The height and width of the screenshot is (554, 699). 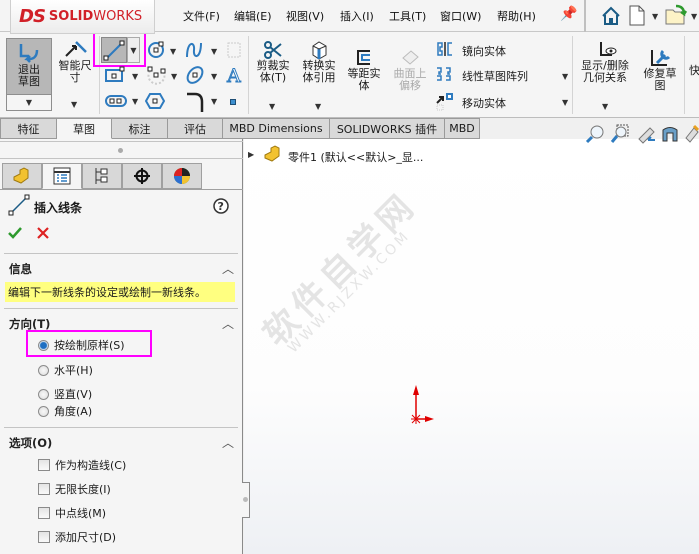 What do you see at coordinates (29, 102) in the screenshot?
I see `exit-sketch-dropdown: ▼` at bounding box center [29, 102].